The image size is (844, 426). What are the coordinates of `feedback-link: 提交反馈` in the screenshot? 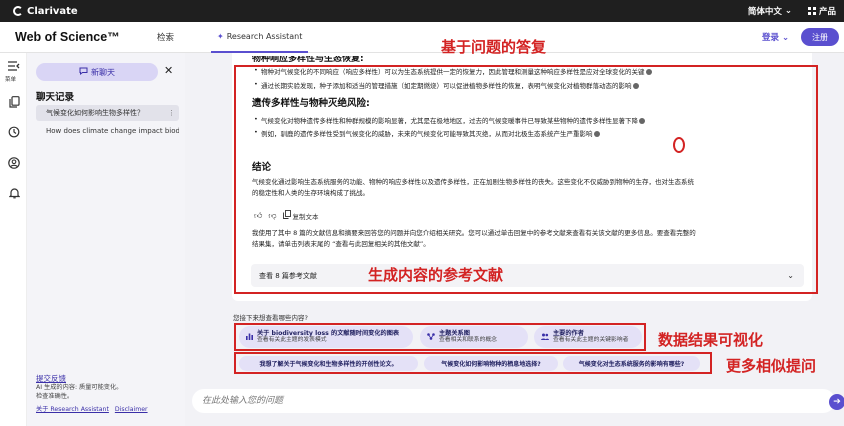 It's located at (51, 378).